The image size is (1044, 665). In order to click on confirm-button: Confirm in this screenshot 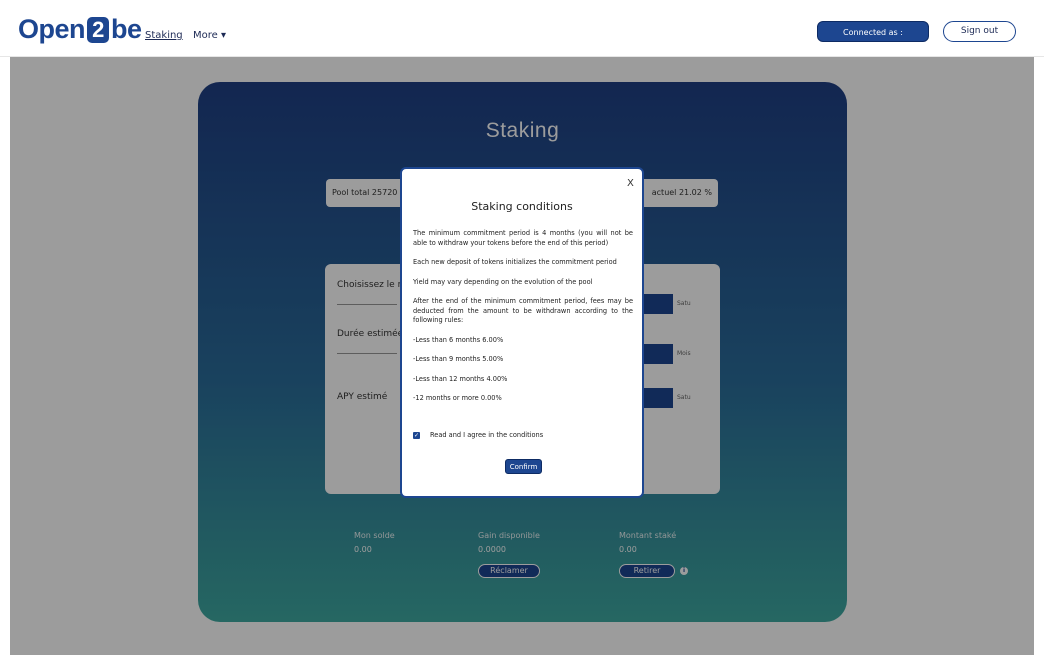, I will do `click(523, 466)`.